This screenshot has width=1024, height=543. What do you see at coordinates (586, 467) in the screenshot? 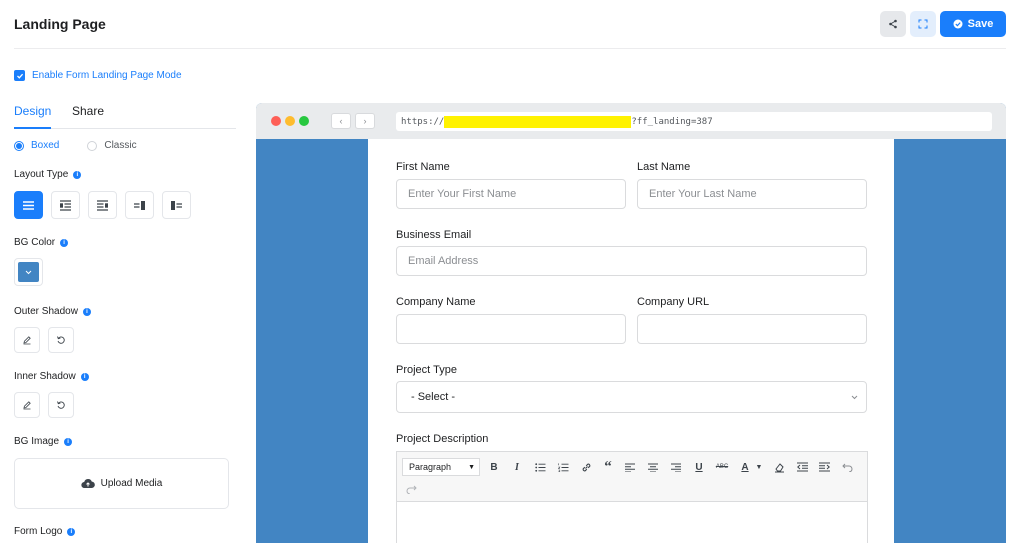
I see `link-icon` at bounding box center [586, 467].